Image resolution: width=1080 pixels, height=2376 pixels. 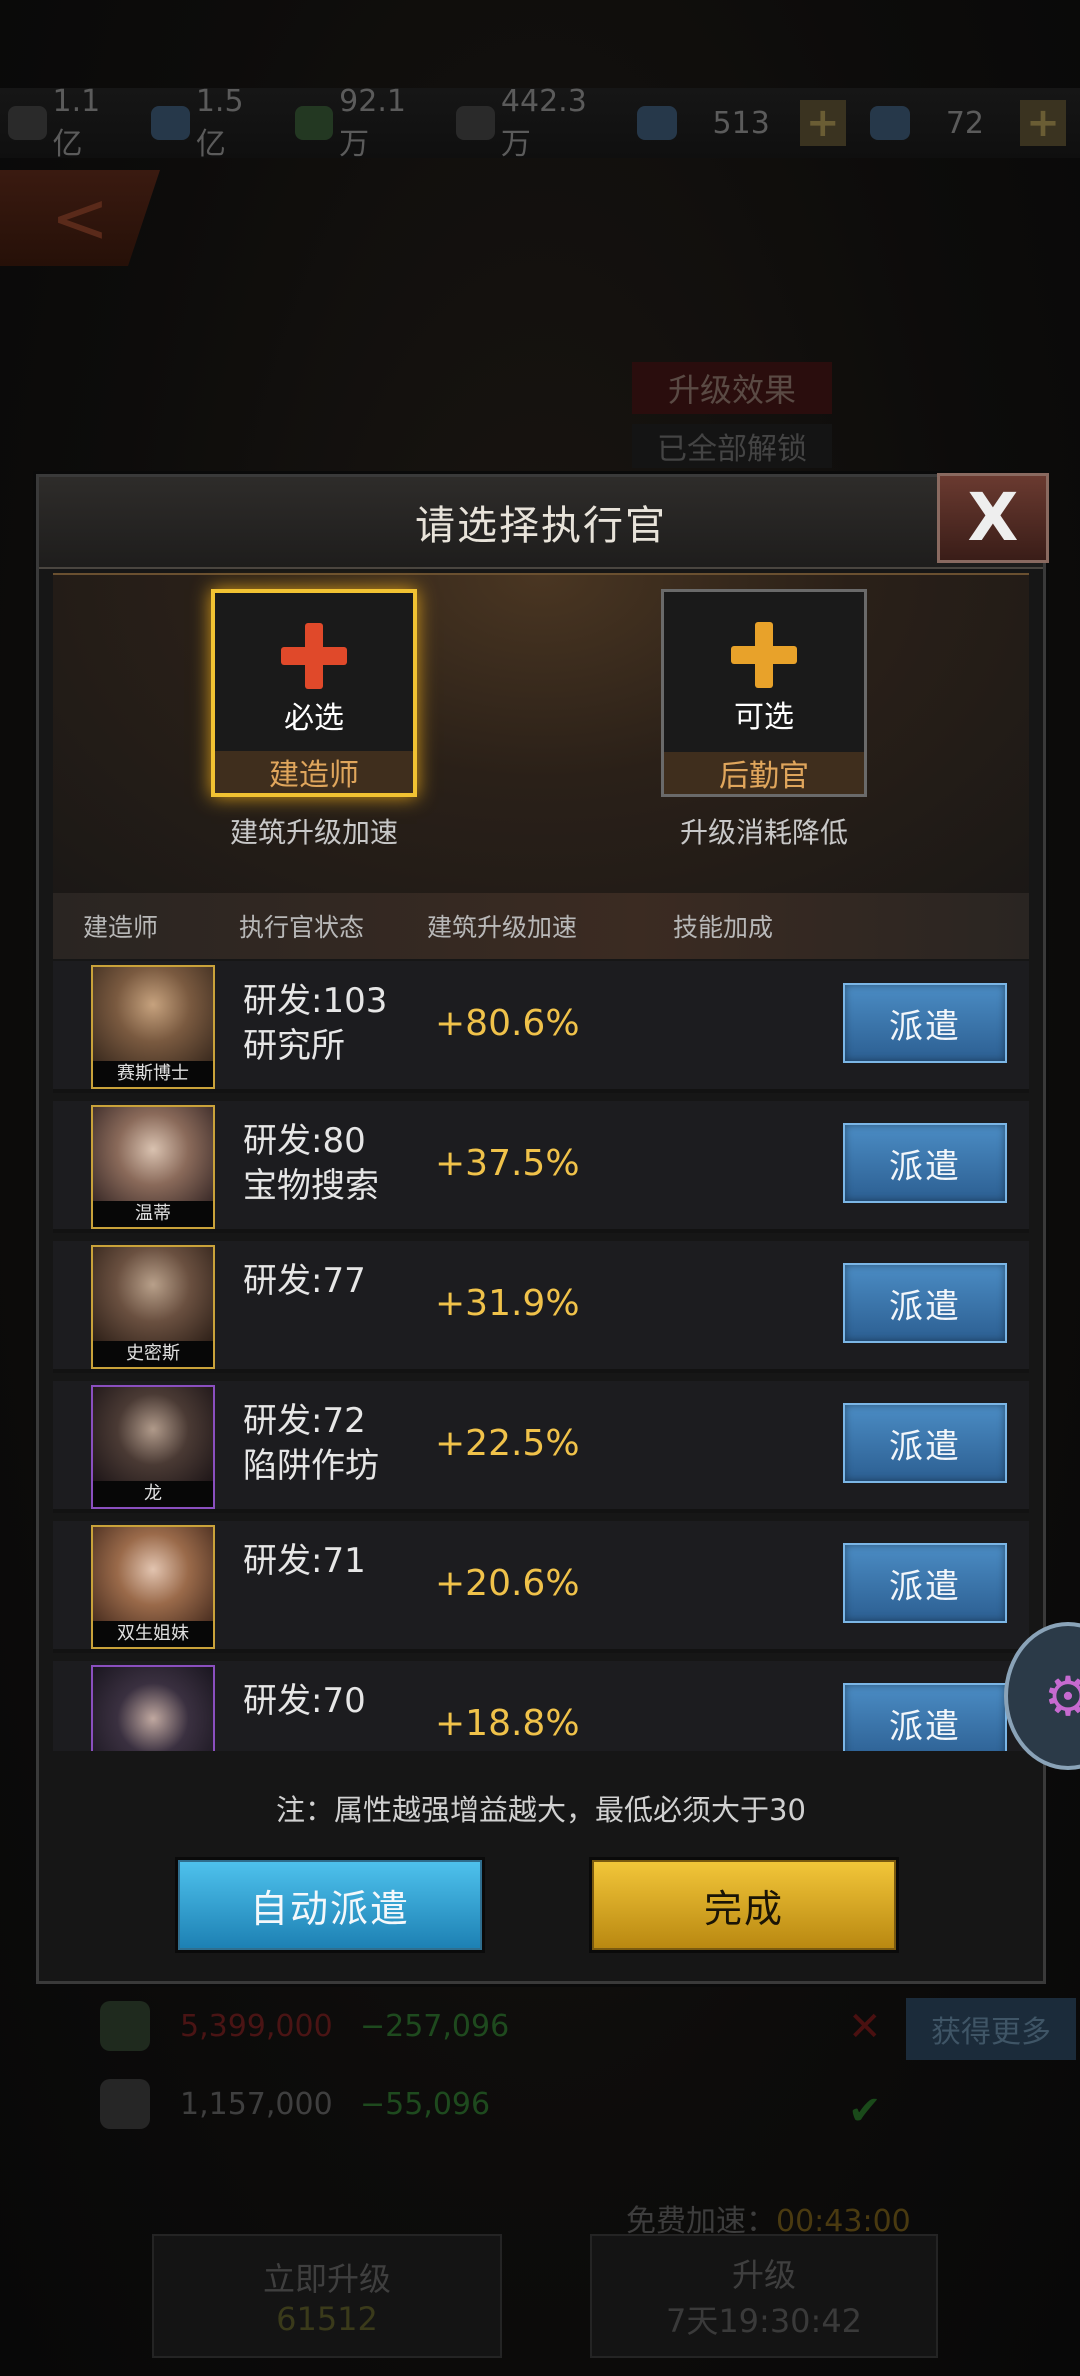 I want to click on list-item: 温蒂 研发:80 宝物搜索 +37.5% 派遣, so click(x=541, y=1167).